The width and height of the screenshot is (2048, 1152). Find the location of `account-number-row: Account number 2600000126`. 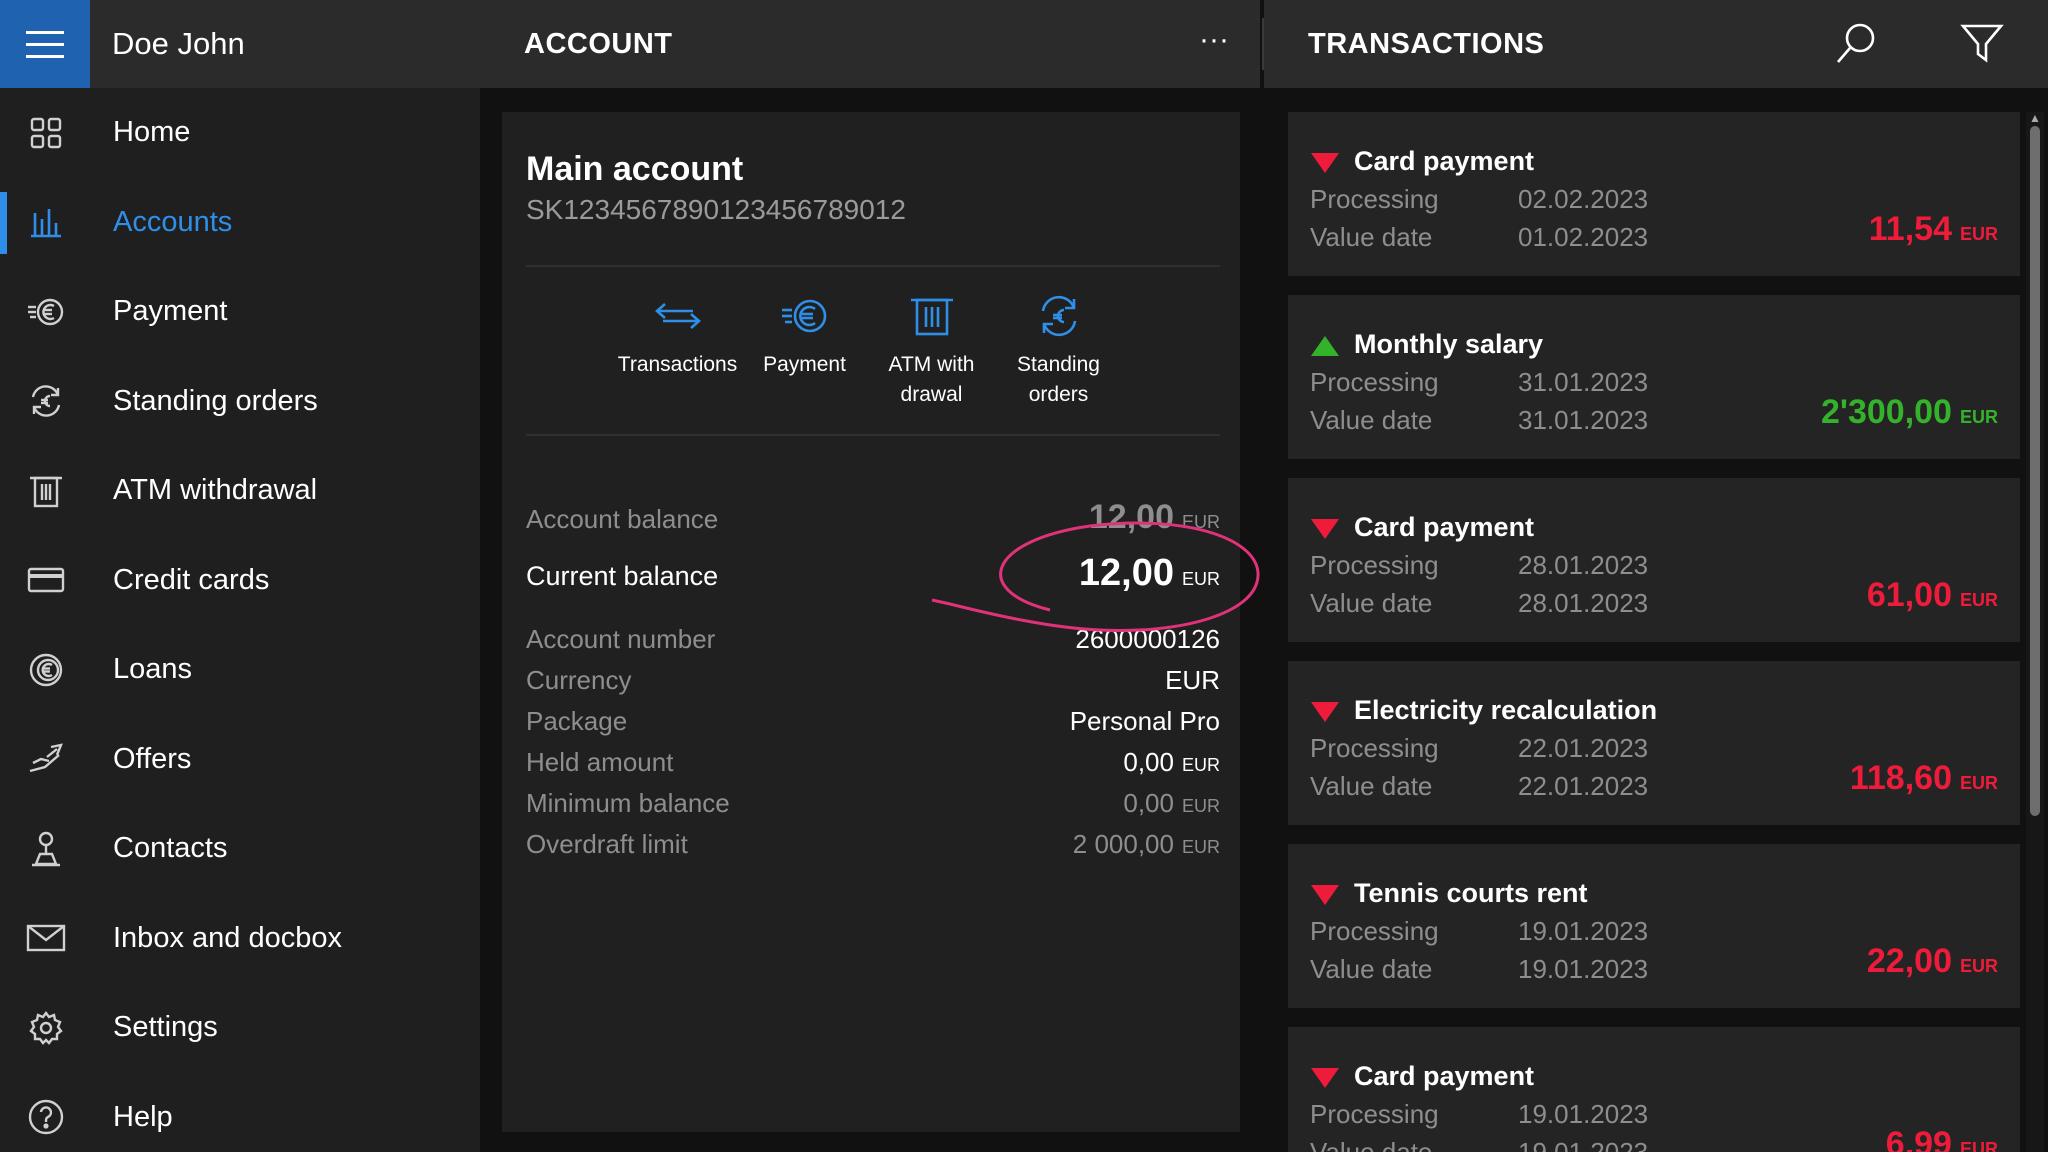

account-number-row: Account number 2600000126 is located at coordinates (873, 639).